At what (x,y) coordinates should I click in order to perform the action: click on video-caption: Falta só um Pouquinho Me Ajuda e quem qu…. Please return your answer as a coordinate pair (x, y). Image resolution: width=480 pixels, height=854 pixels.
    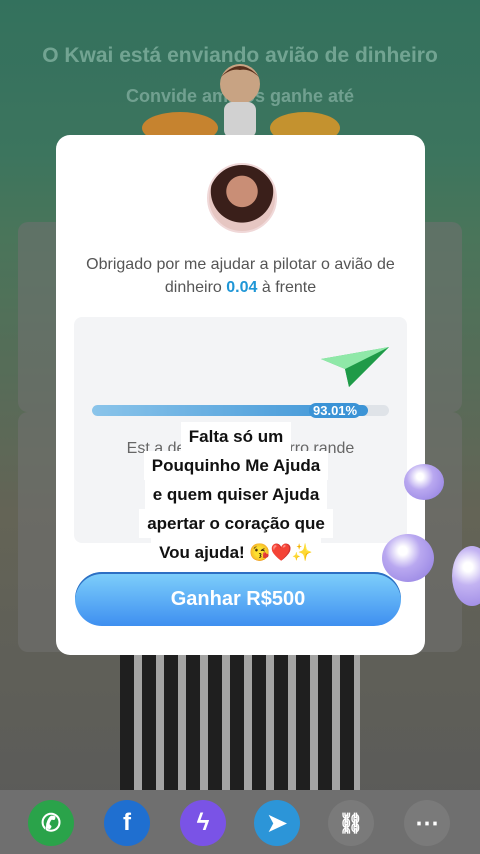
    Looking at the image, I should click on (236, 494).